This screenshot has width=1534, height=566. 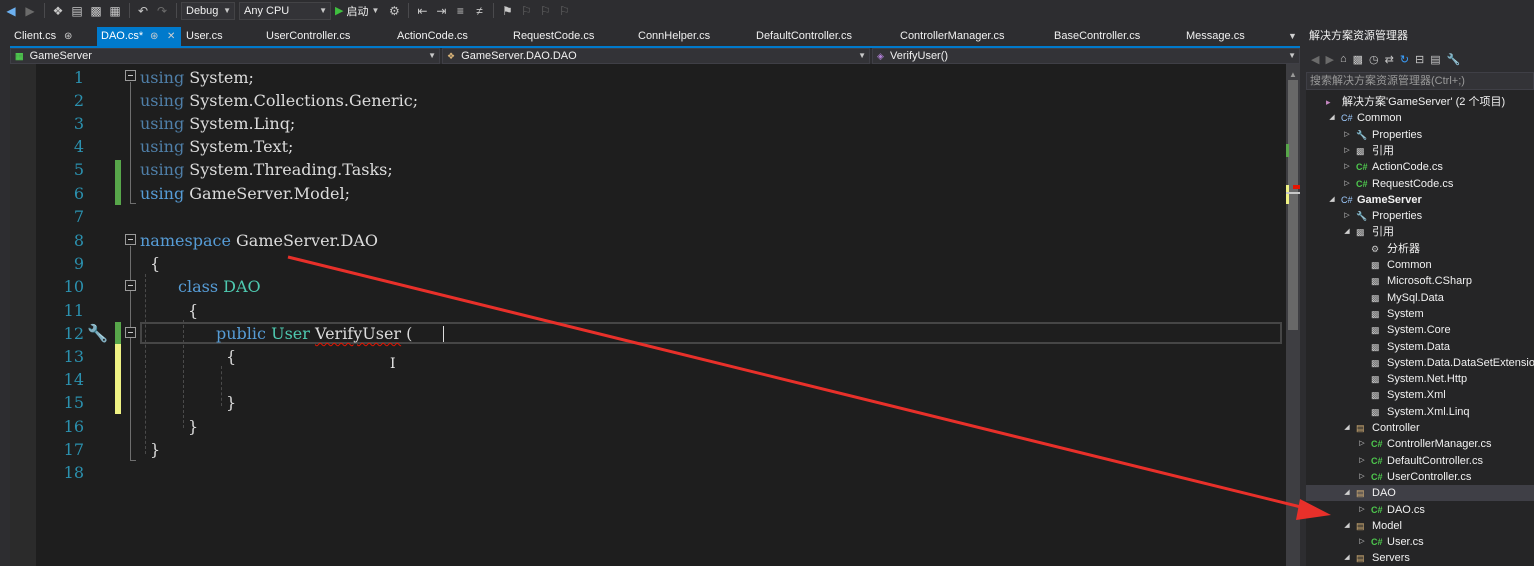 I want to click on align-left-icon: ⇤, so click(x=422, y=11).